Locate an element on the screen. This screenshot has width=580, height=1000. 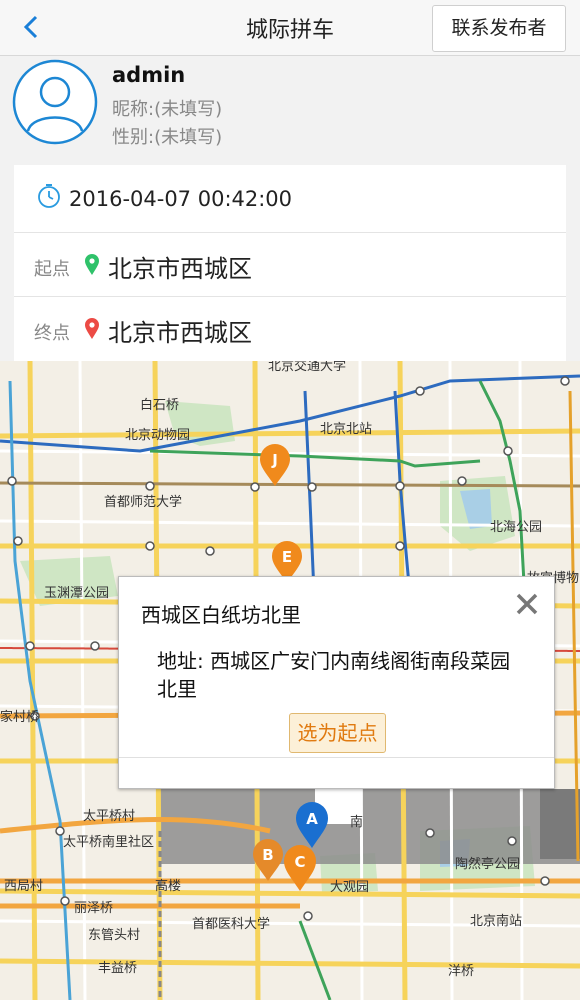
map-label-lizeqiao: 丽泽桥 is located at coordinates (94, 908).